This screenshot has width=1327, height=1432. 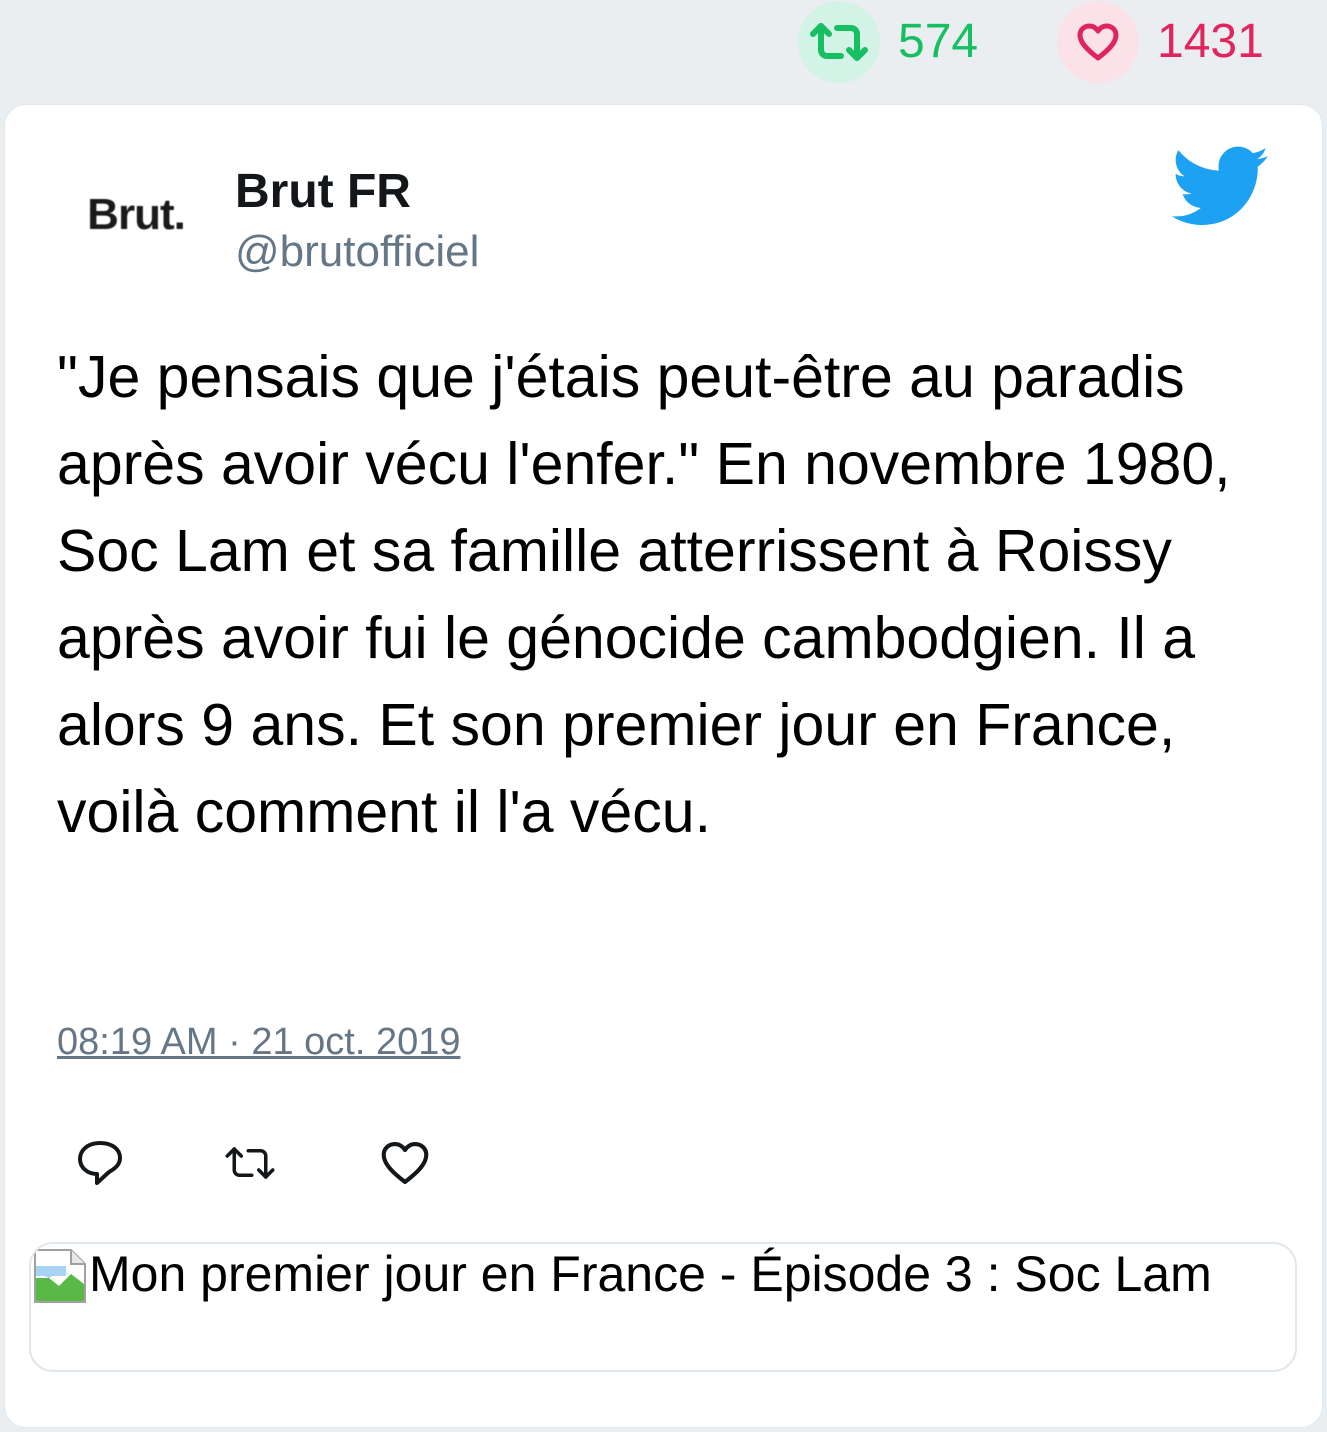 I want to click on reply-icon, so click(x=100, y=1163).